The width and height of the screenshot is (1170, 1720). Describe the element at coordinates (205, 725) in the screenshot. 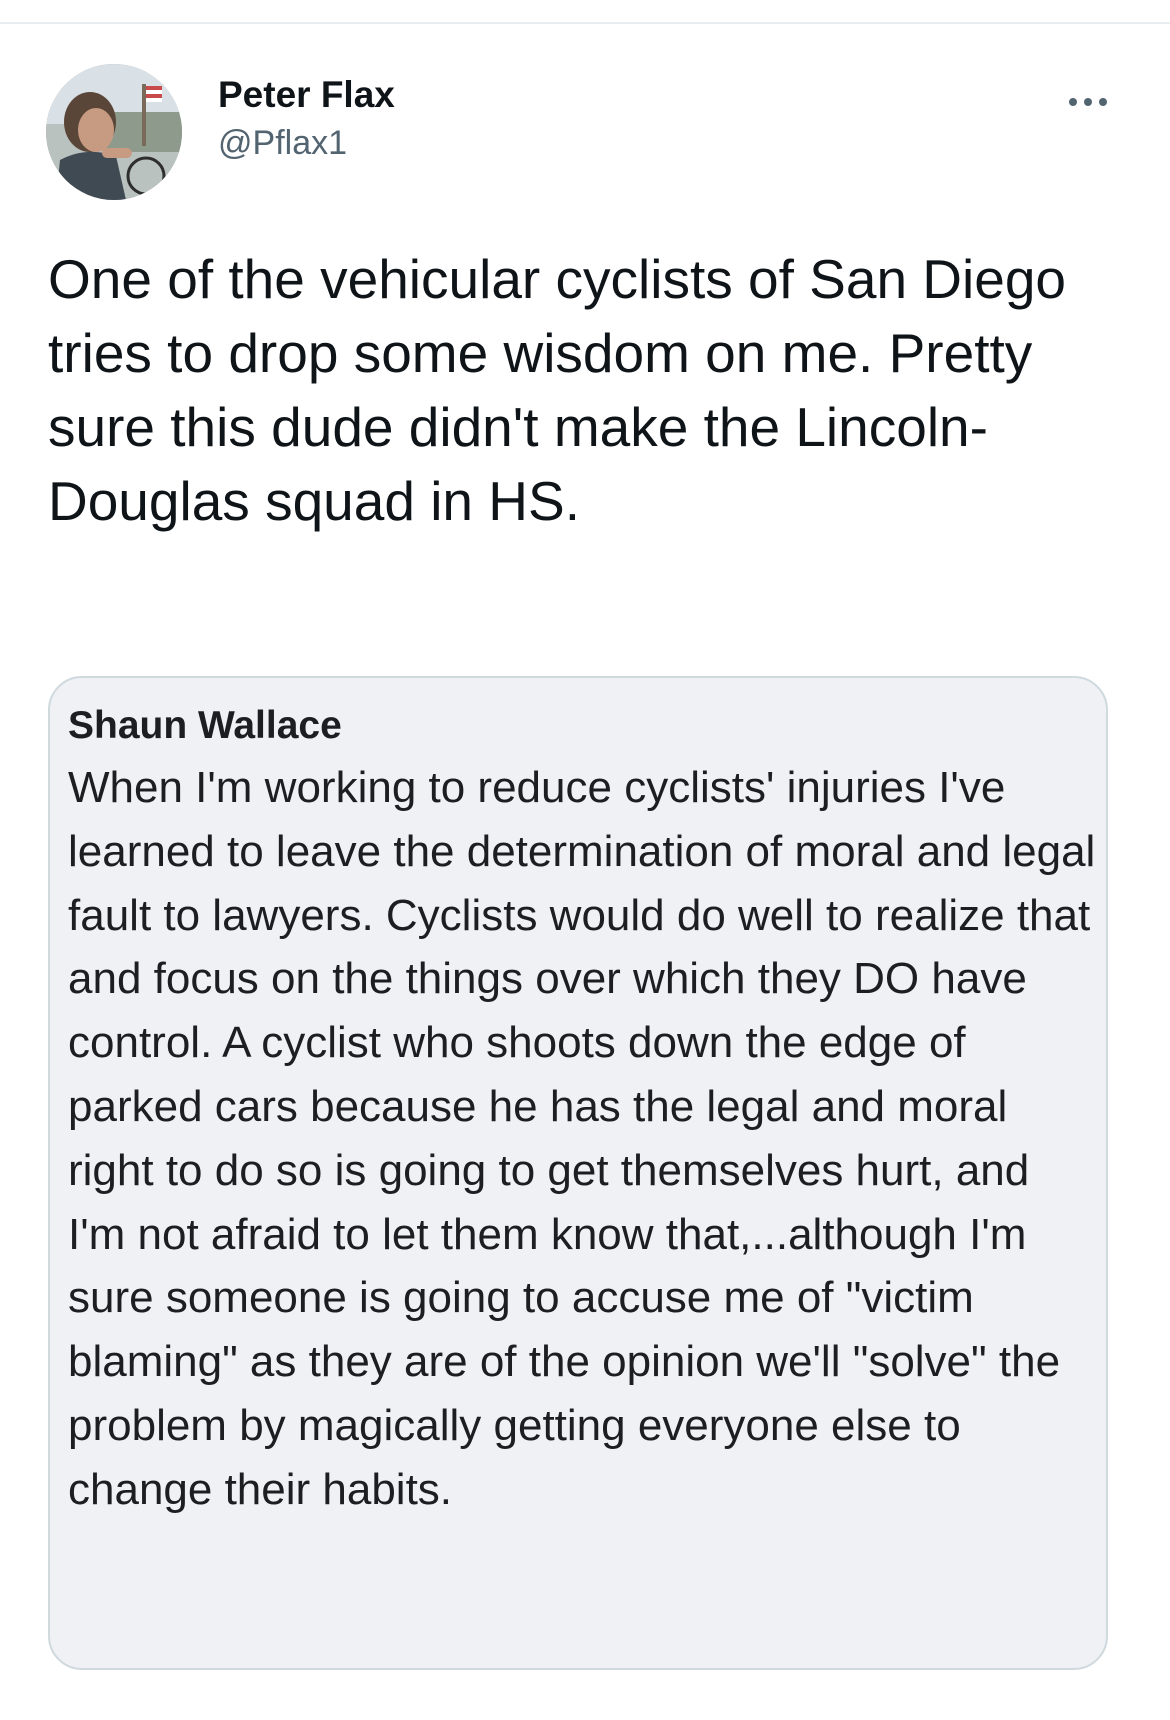

I see `quoted-author-name: Shaun Wallace` at that location.